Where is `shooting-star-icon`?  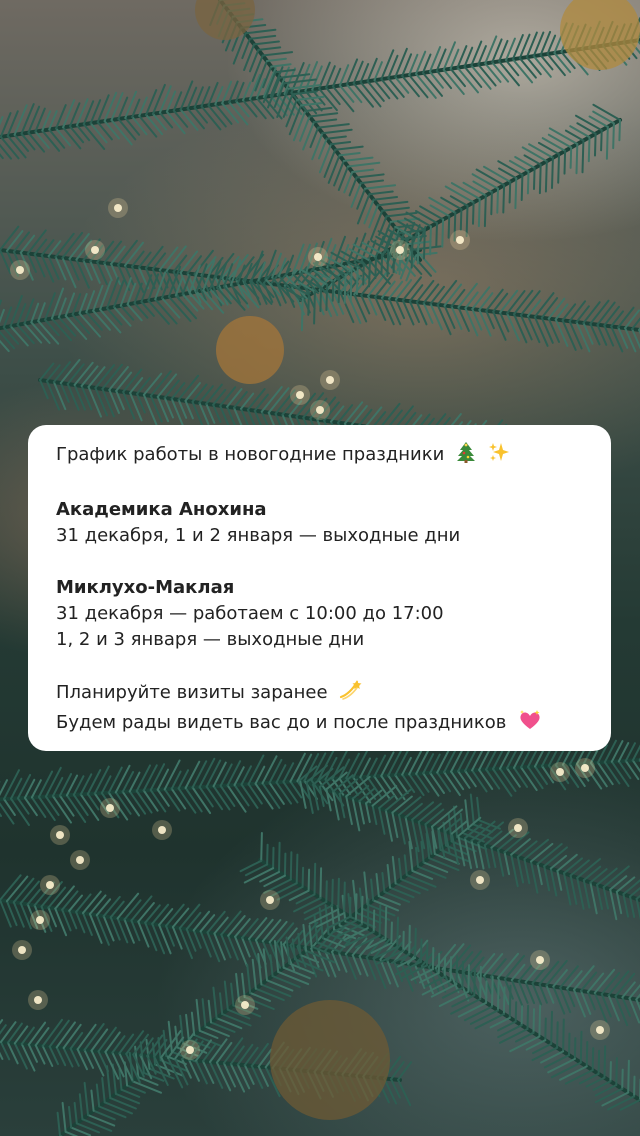 shooting-star-icon is located at coordinates (351, 694).